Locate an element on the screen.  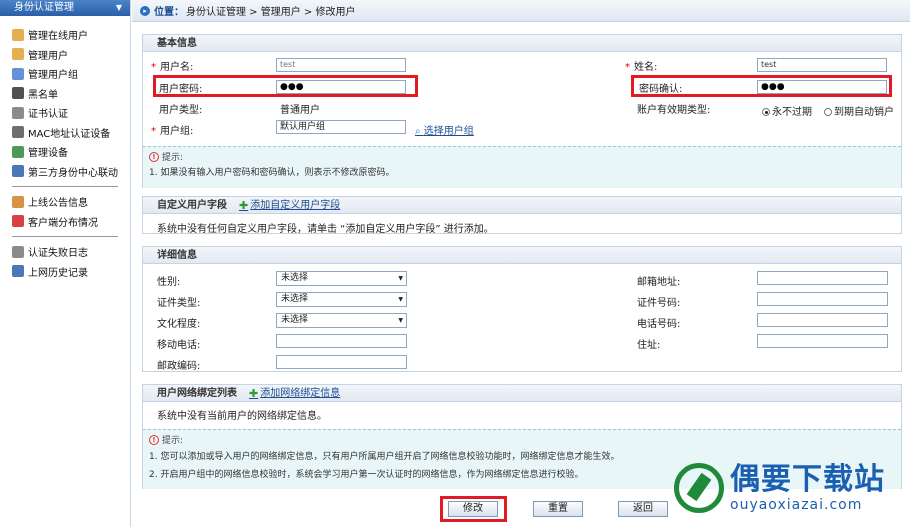
modify-button: 修改 is located at coordinates (473, 509).